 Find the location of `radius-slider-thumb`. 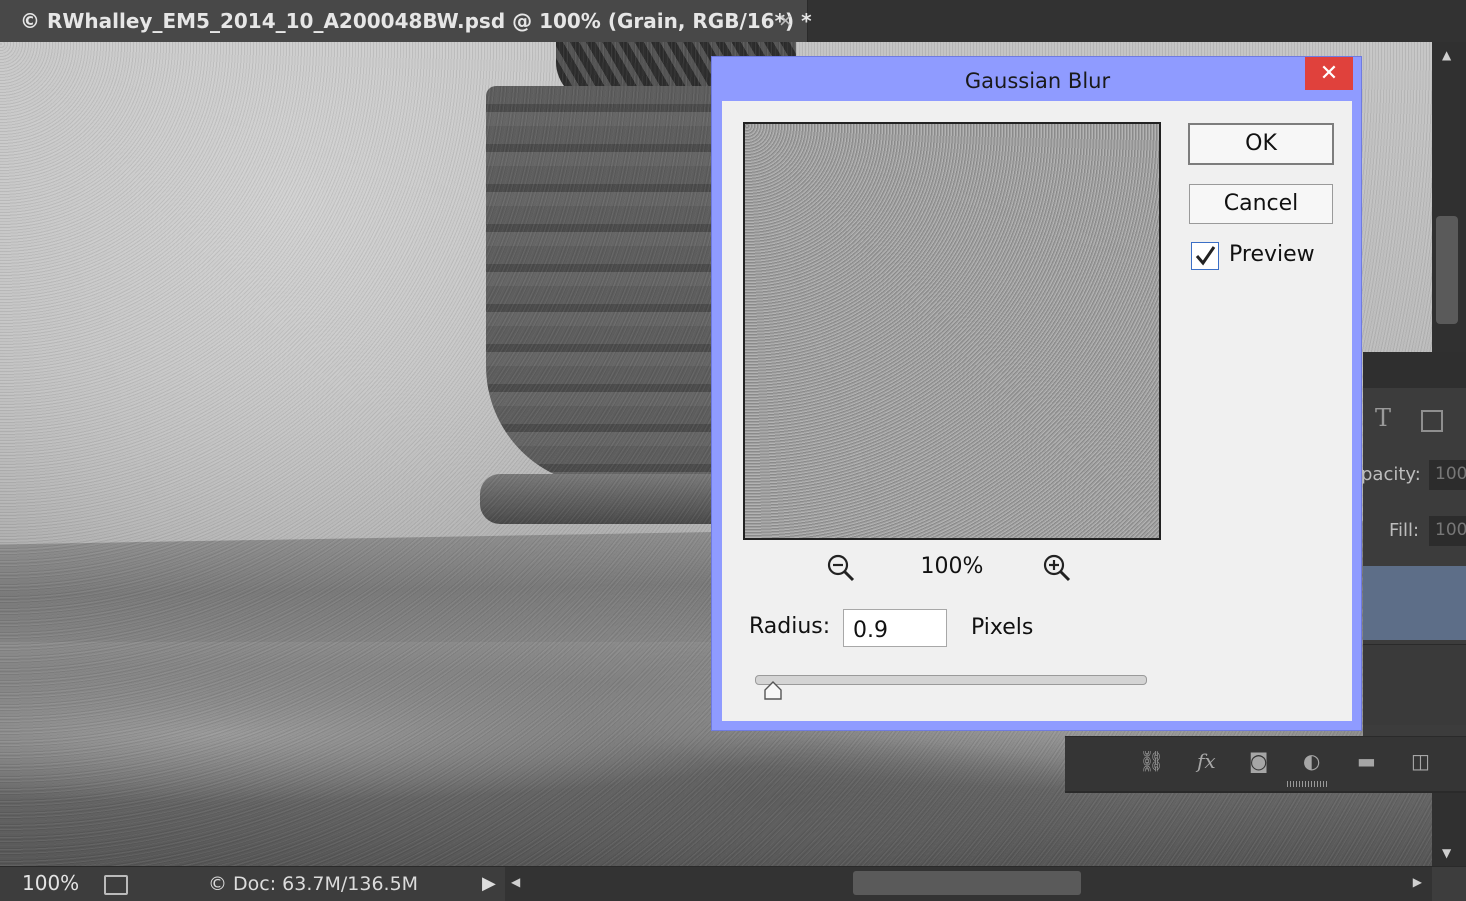

radius-slider-thumb is located at coordinates (773, 691).